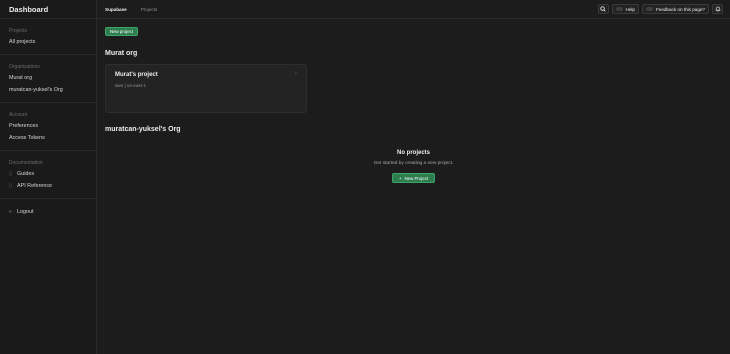  I want to click on sidebar-section-projects: Projects All projects, so click(48, 37).